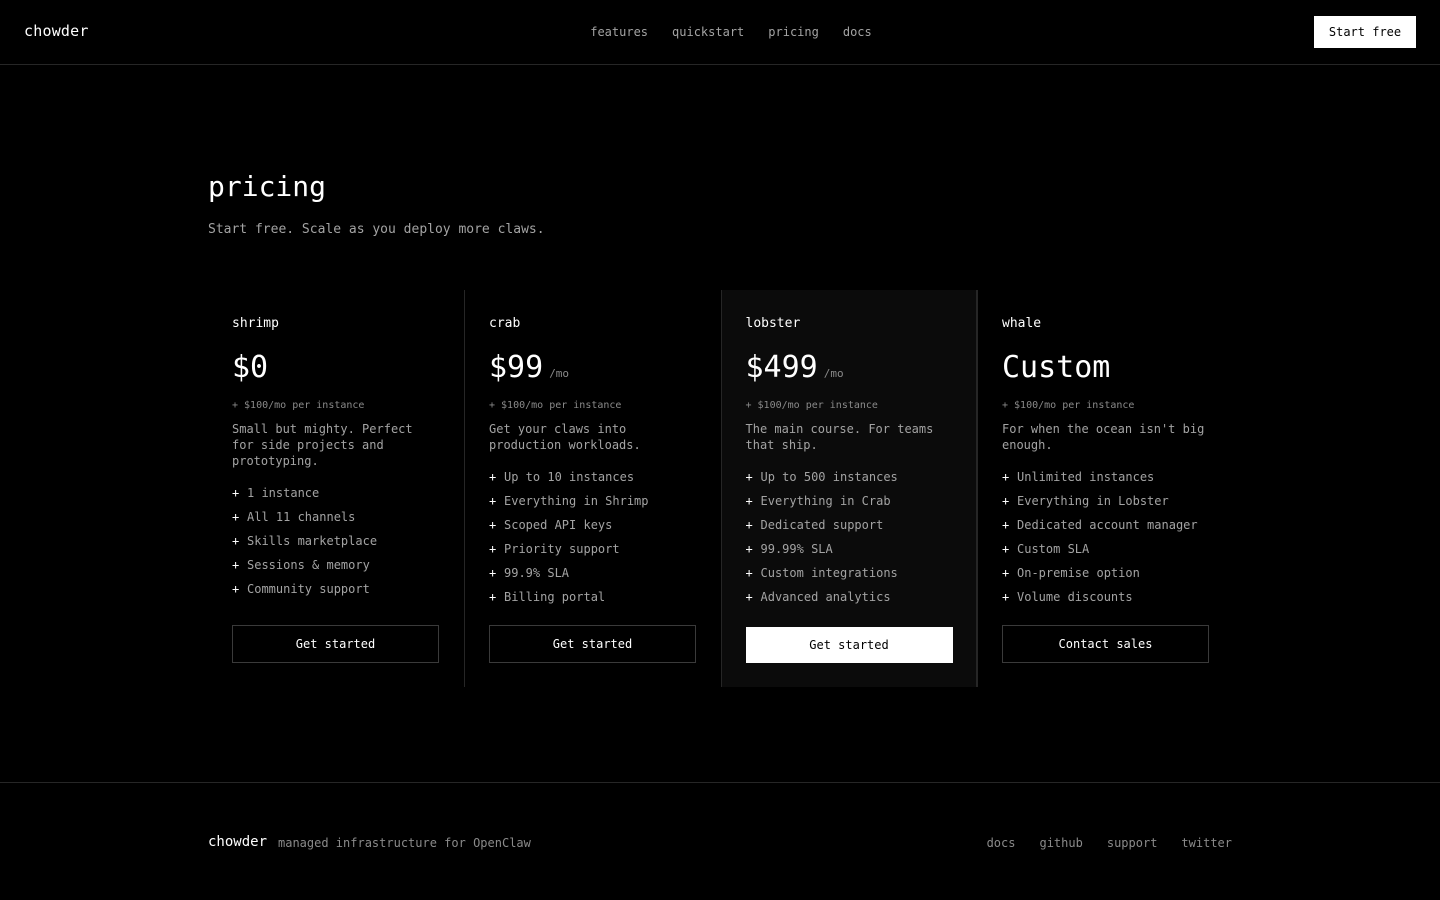 The width and height of the screenshot is (1440, 900). Describe the element at coordinates (829, 573) in the screenshot. I see `feature-text: Custom integrations` at that location.